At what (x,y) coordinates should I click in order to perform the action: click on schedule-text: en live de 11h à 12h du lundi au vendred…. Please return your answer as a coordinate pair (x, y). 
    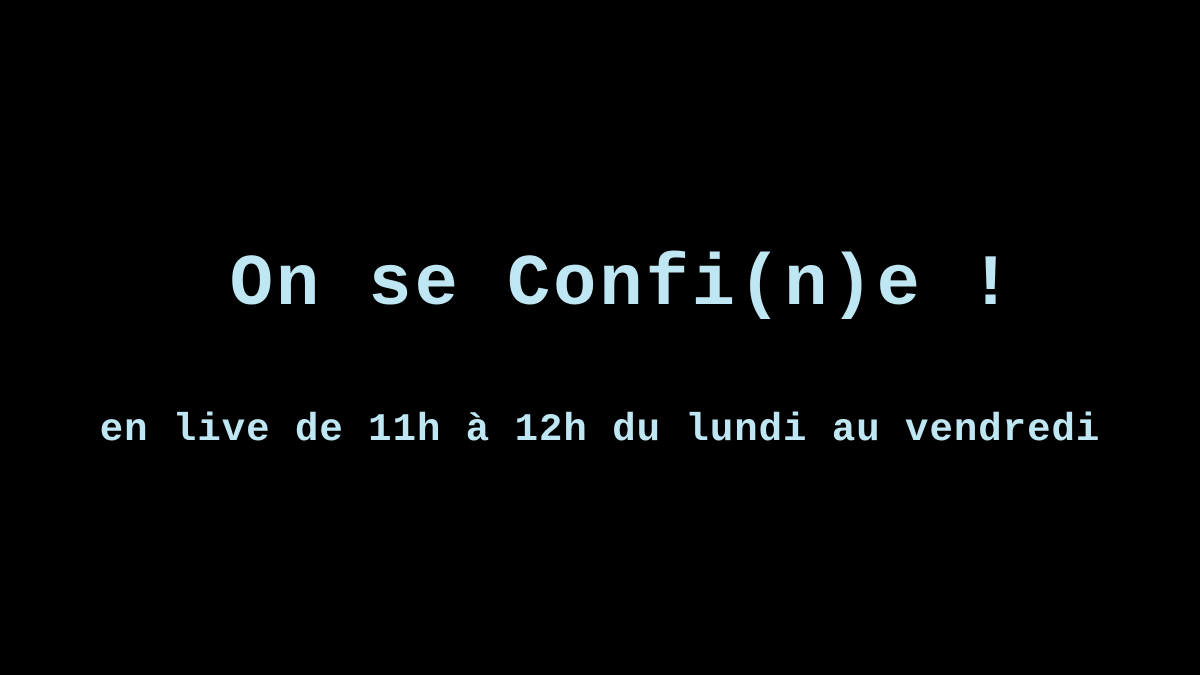
    Looking at the image, I should click on (600, 430).